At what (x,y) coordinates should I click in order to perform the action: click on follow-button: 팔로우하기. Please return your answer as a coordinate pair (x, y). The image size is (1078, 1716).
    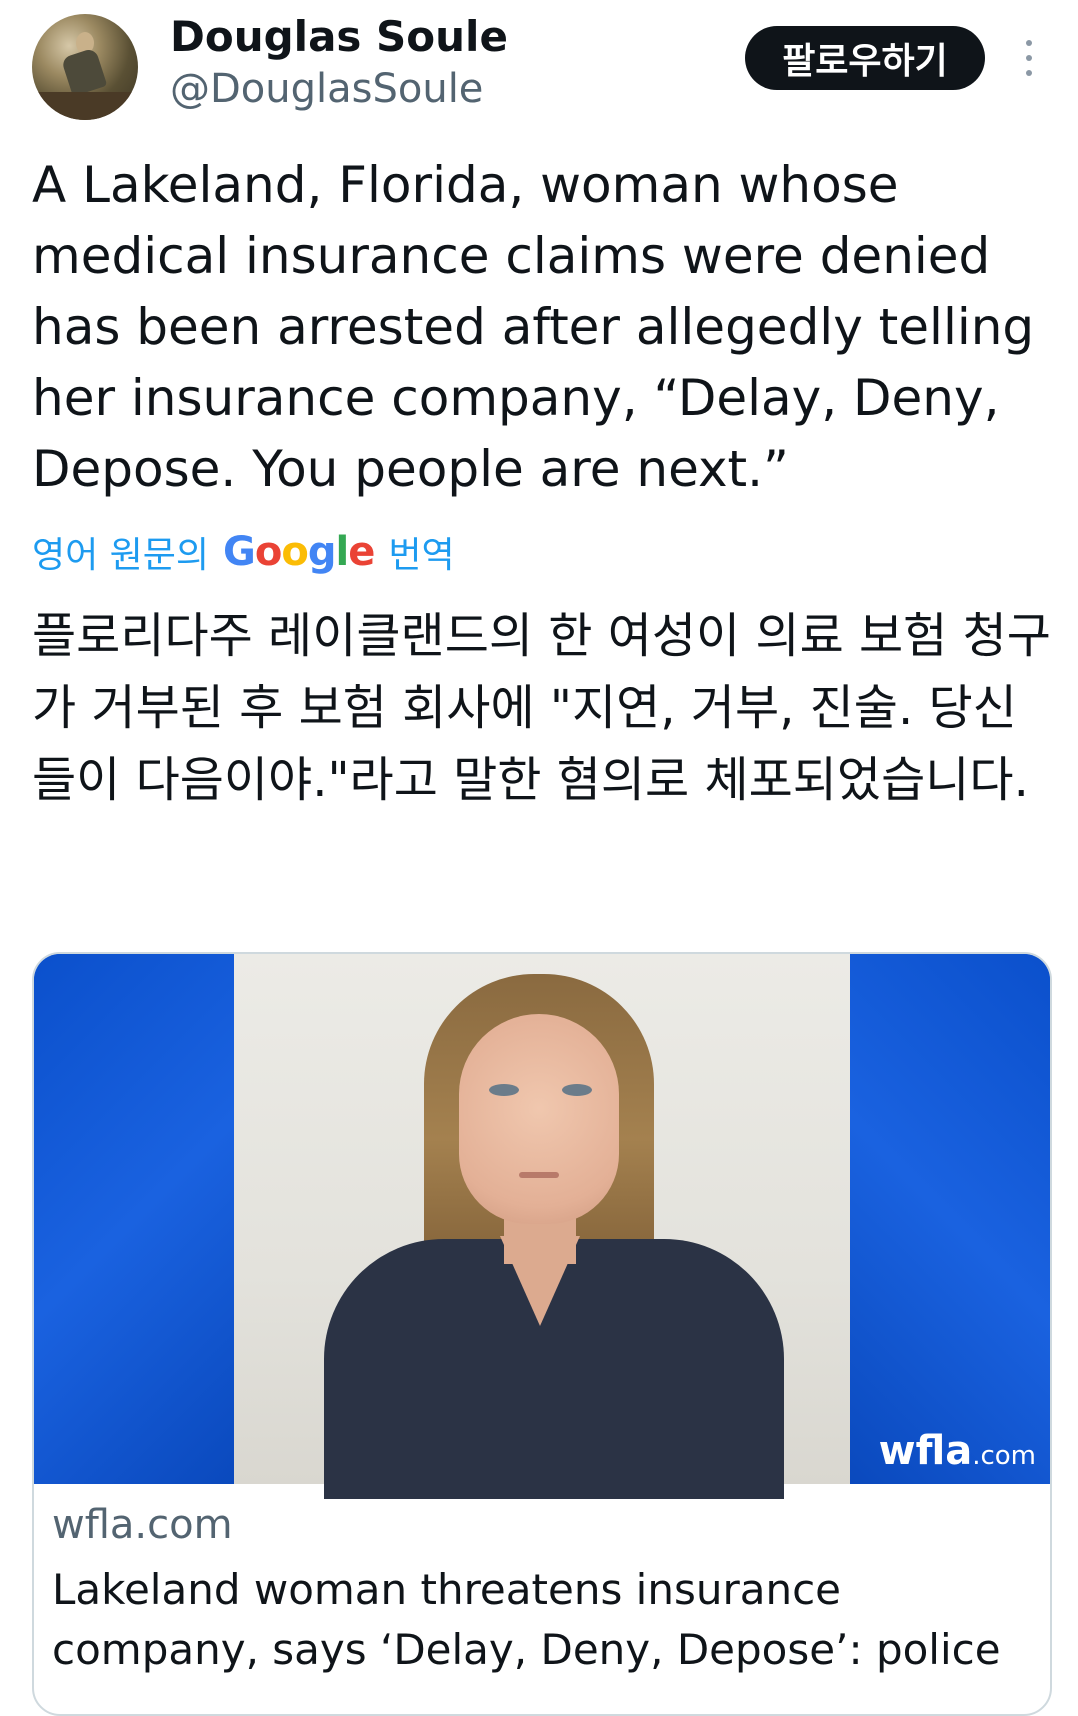
    Looking at the image, I should click on (865, 58).